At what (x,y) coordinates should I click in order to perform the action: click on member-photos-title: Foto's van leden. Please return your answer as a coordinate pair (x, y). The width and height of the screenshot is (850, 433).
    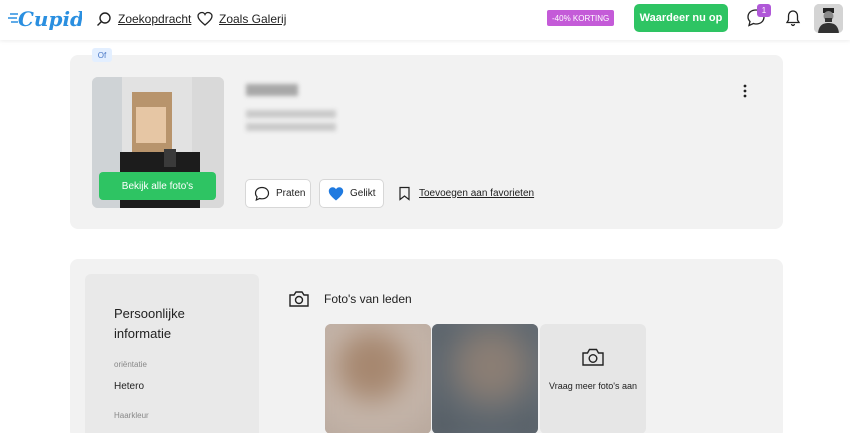
    Looking at the image, I should click on (368, 299).